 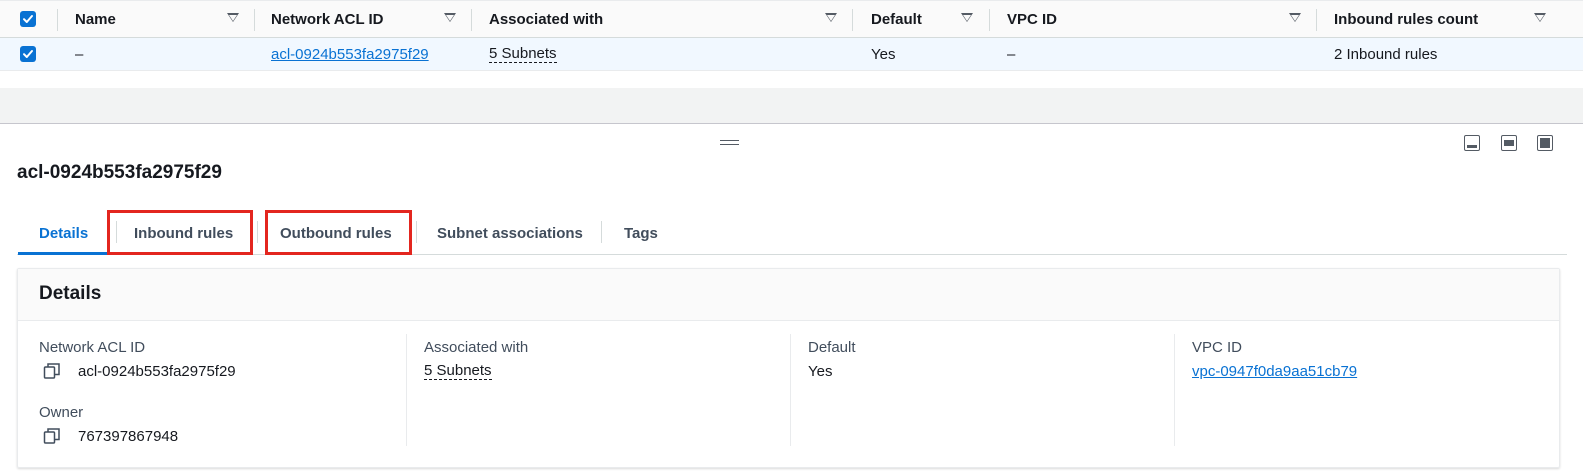 What do you see at coordinates (95, 19) in the screenshot?
I see `column-header-name: Name` at bounding box center [95, 19].